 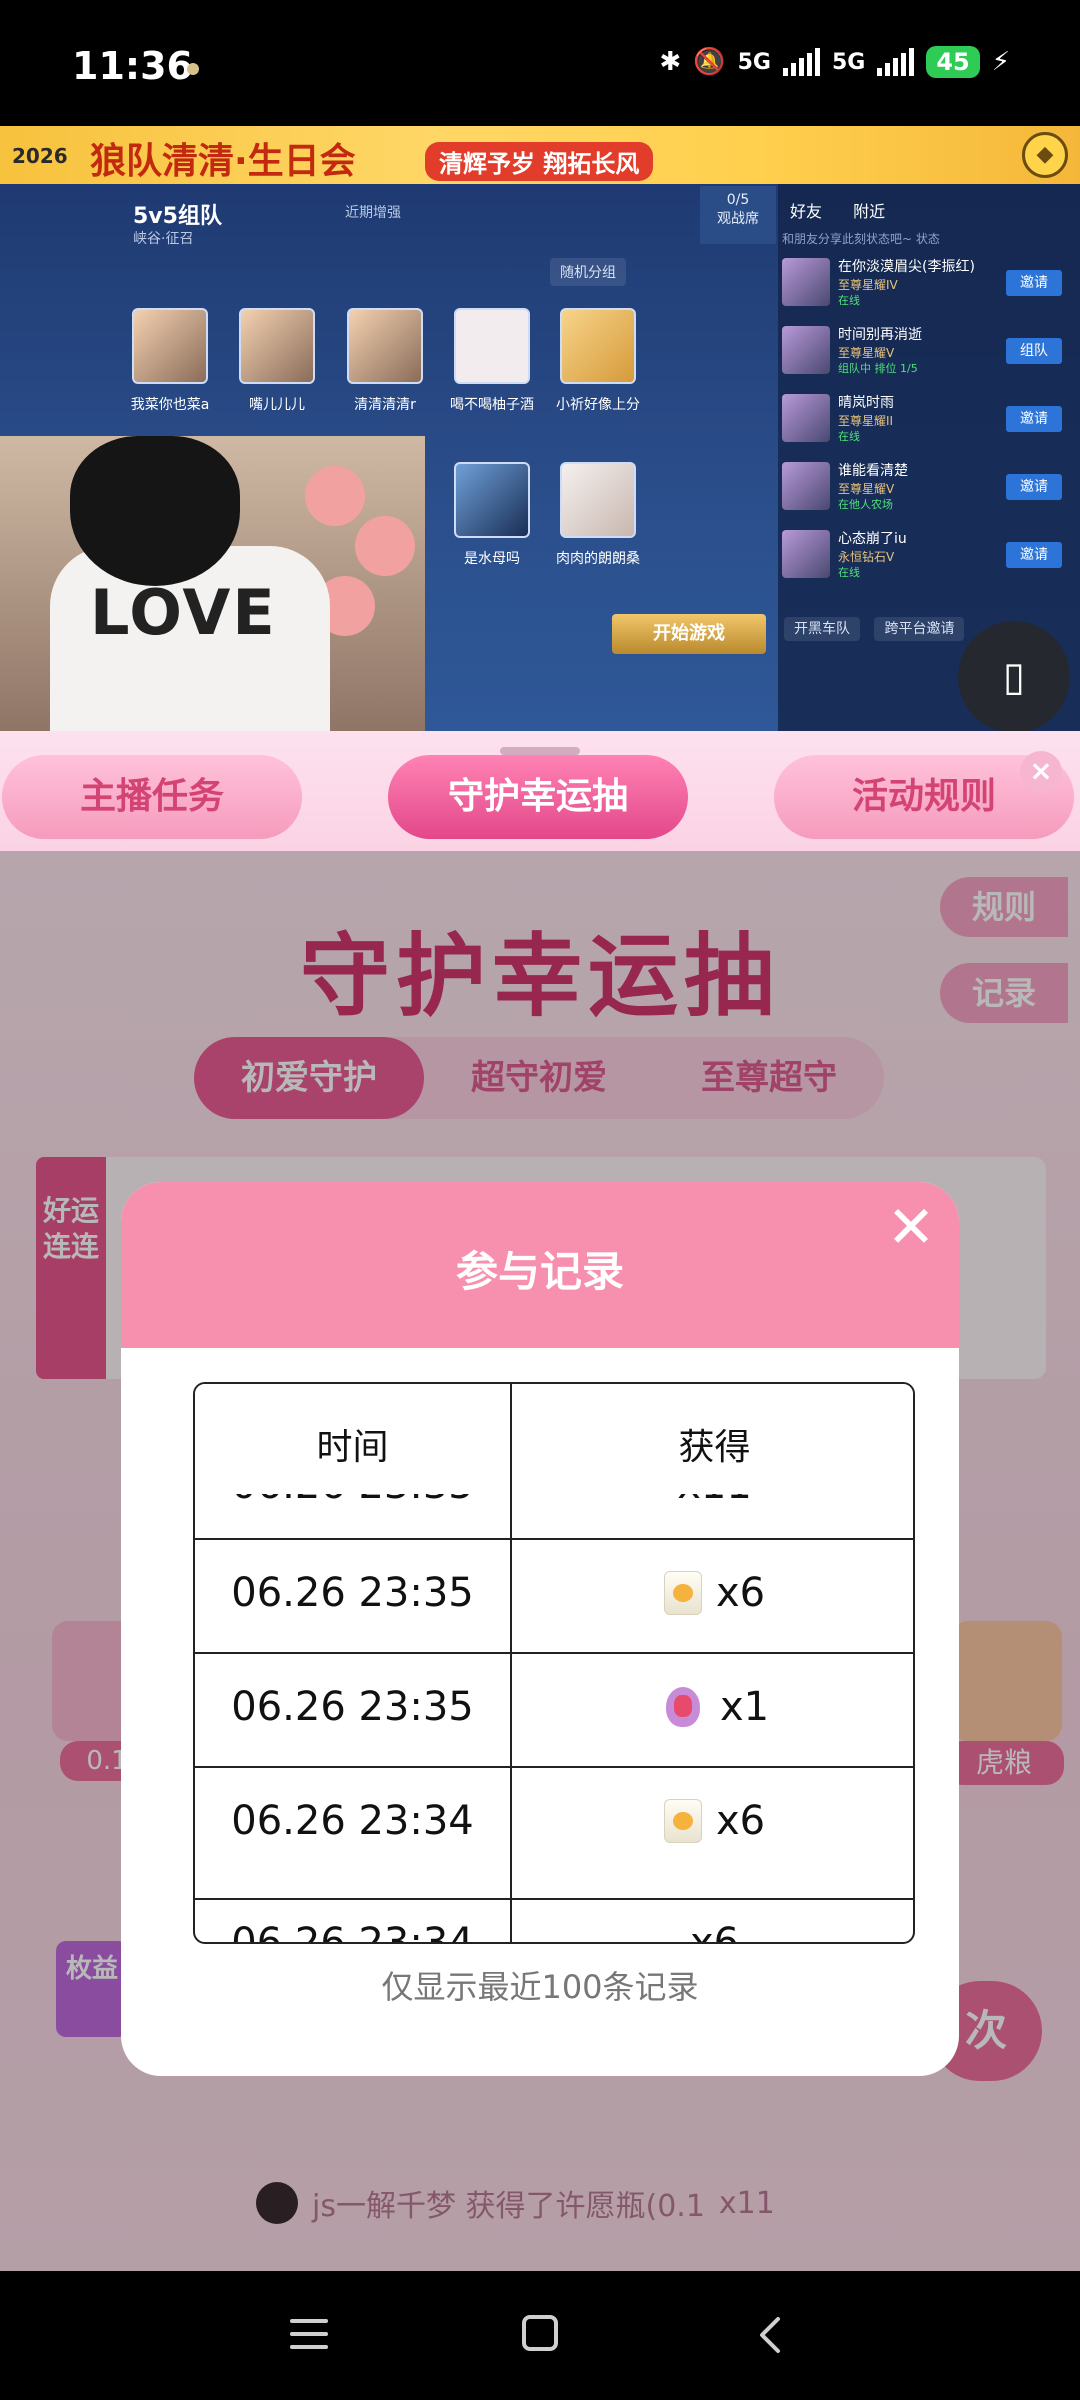 I want to click on bluetooth-icon: ✱, so click(x=670, y=62).